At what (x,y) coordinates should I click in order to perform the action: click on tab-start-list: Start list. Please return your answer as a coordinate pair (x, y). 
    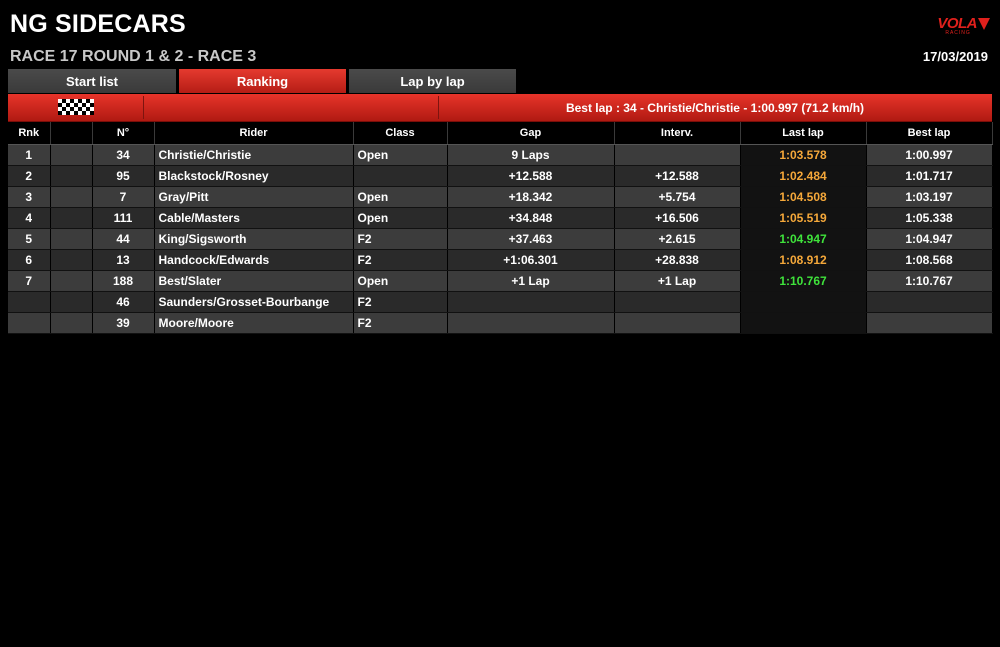
    Looking at the image, I should click on (92, 81).